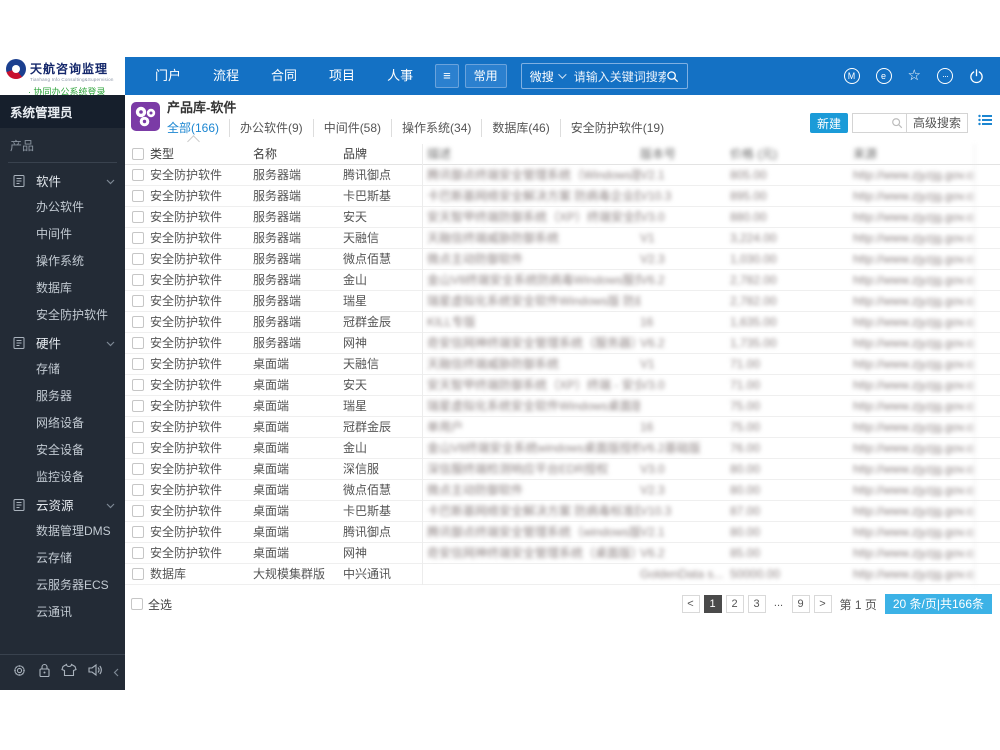  What do you see at coordinates (945, 76) in the screenshot?
I see `more-icon: ···` at bounding box center [945, 76].